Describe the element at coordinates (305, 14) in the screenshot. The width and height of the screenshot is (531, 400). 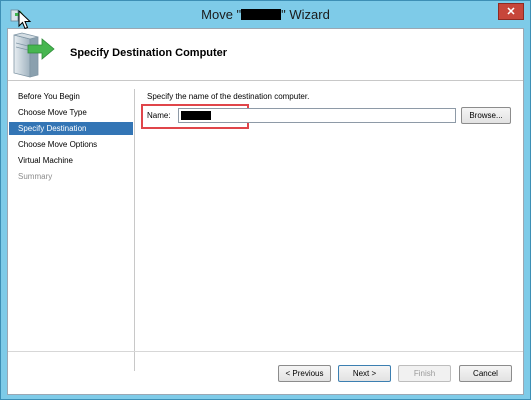
I see `title-suffix: " Wizard` at that location.